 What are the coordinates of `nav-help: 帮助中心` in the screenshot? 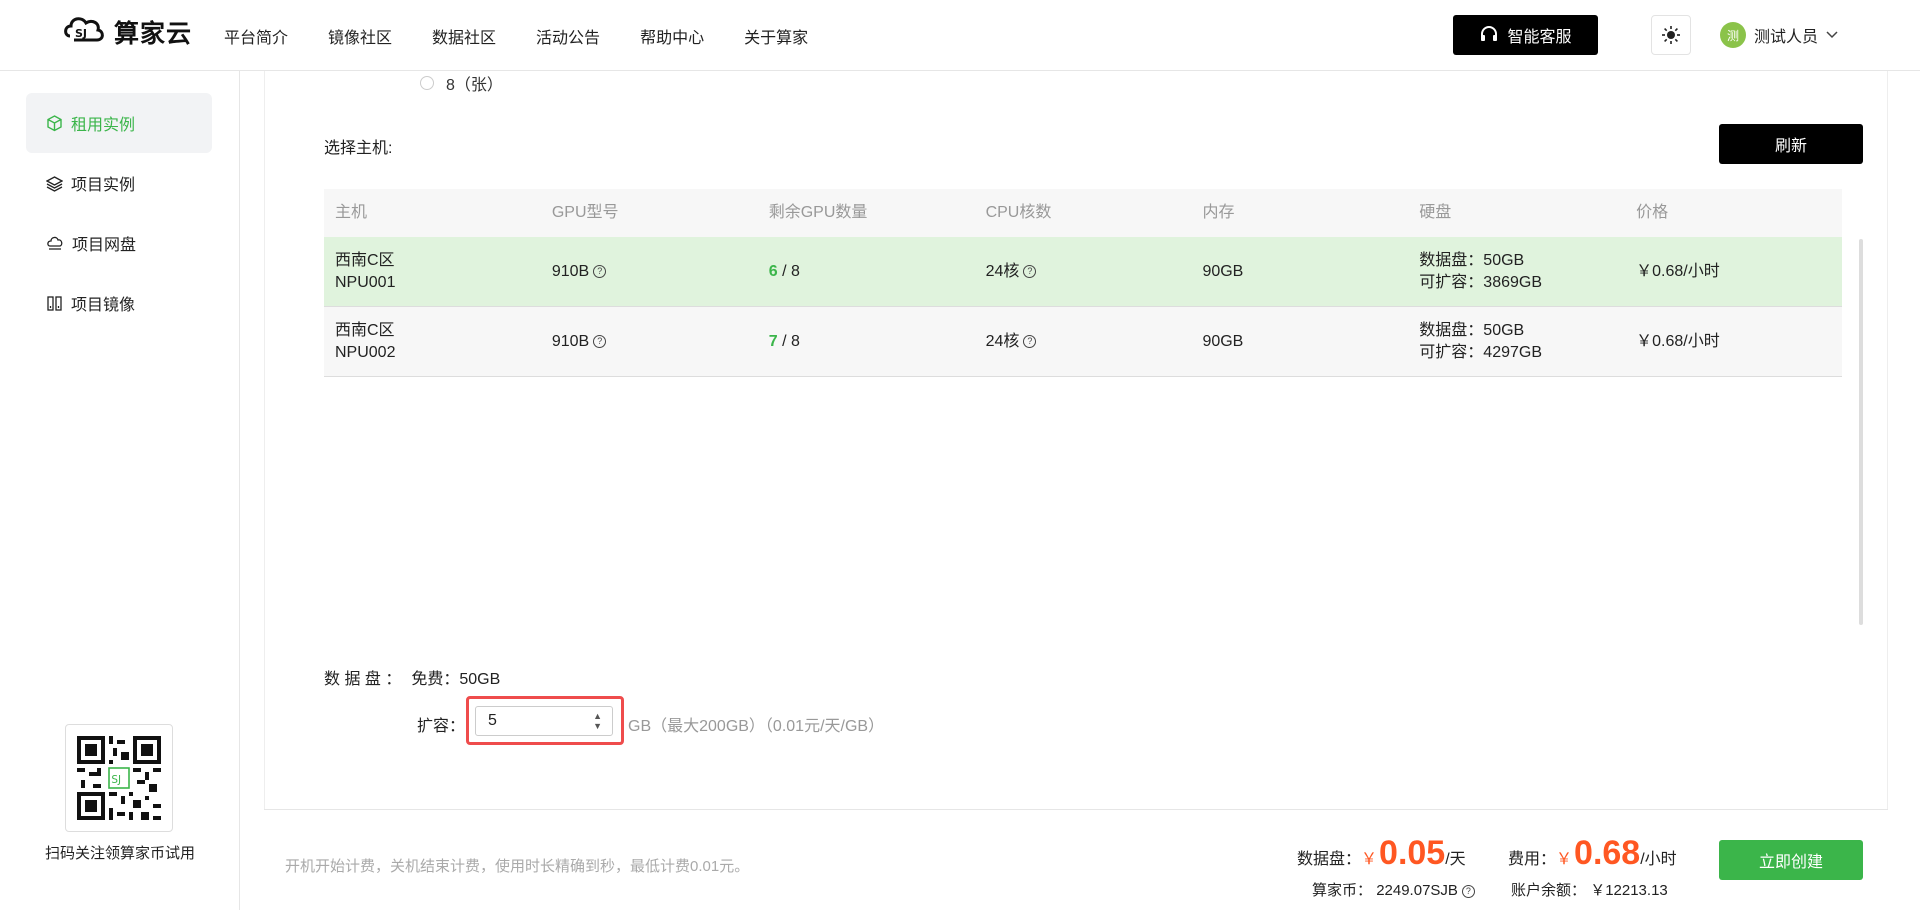 It's located at (672, 36).